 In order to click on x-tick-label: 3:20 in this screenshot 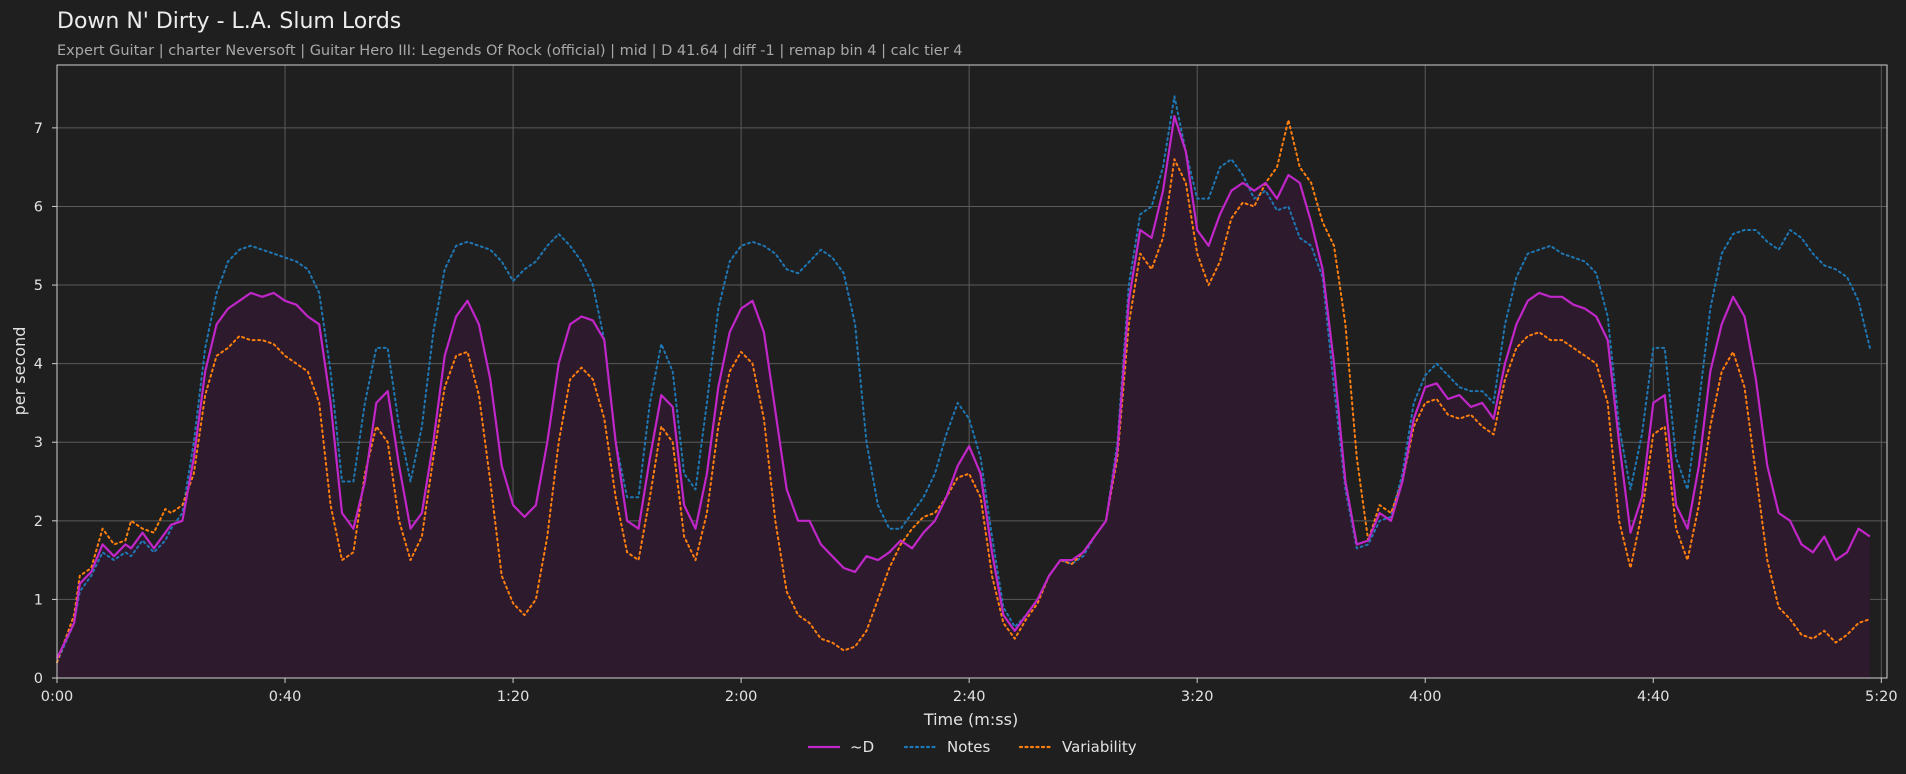, I will do `click(1197, 697)`.